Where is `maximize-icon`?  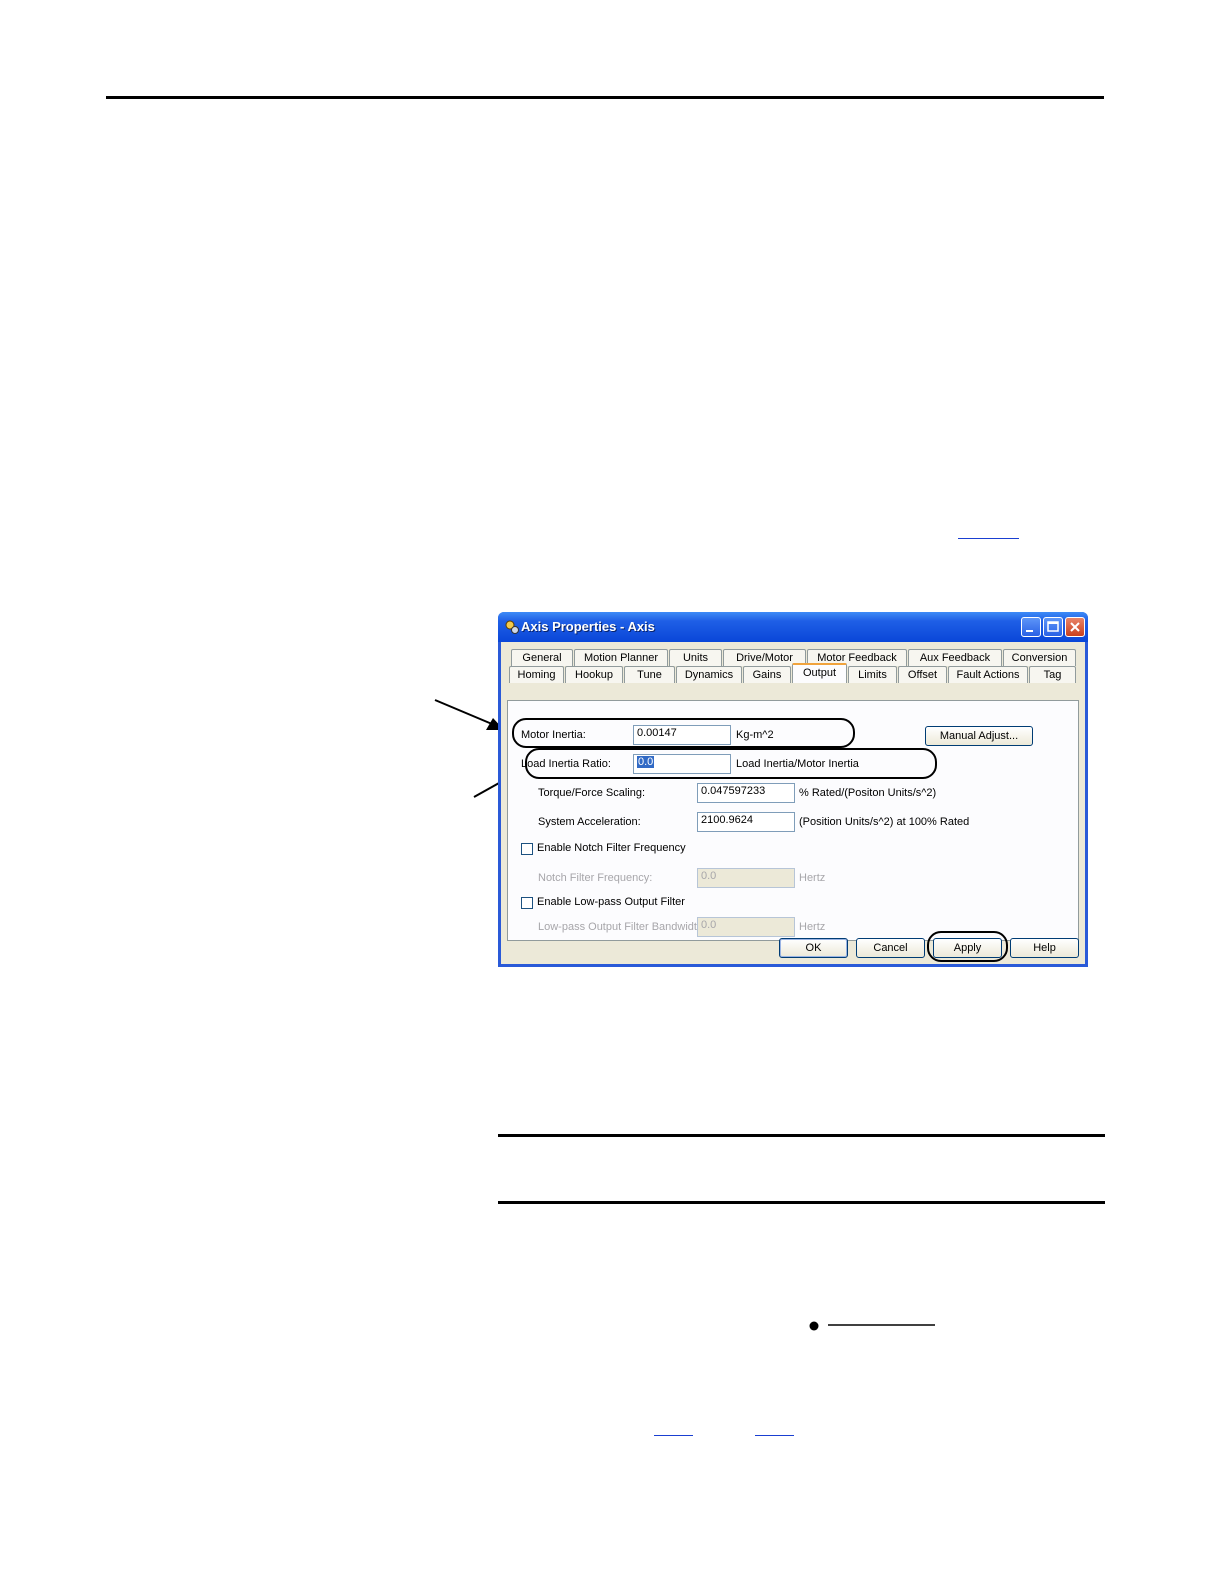
maximize-icon is located at coordinates (1053, 626).